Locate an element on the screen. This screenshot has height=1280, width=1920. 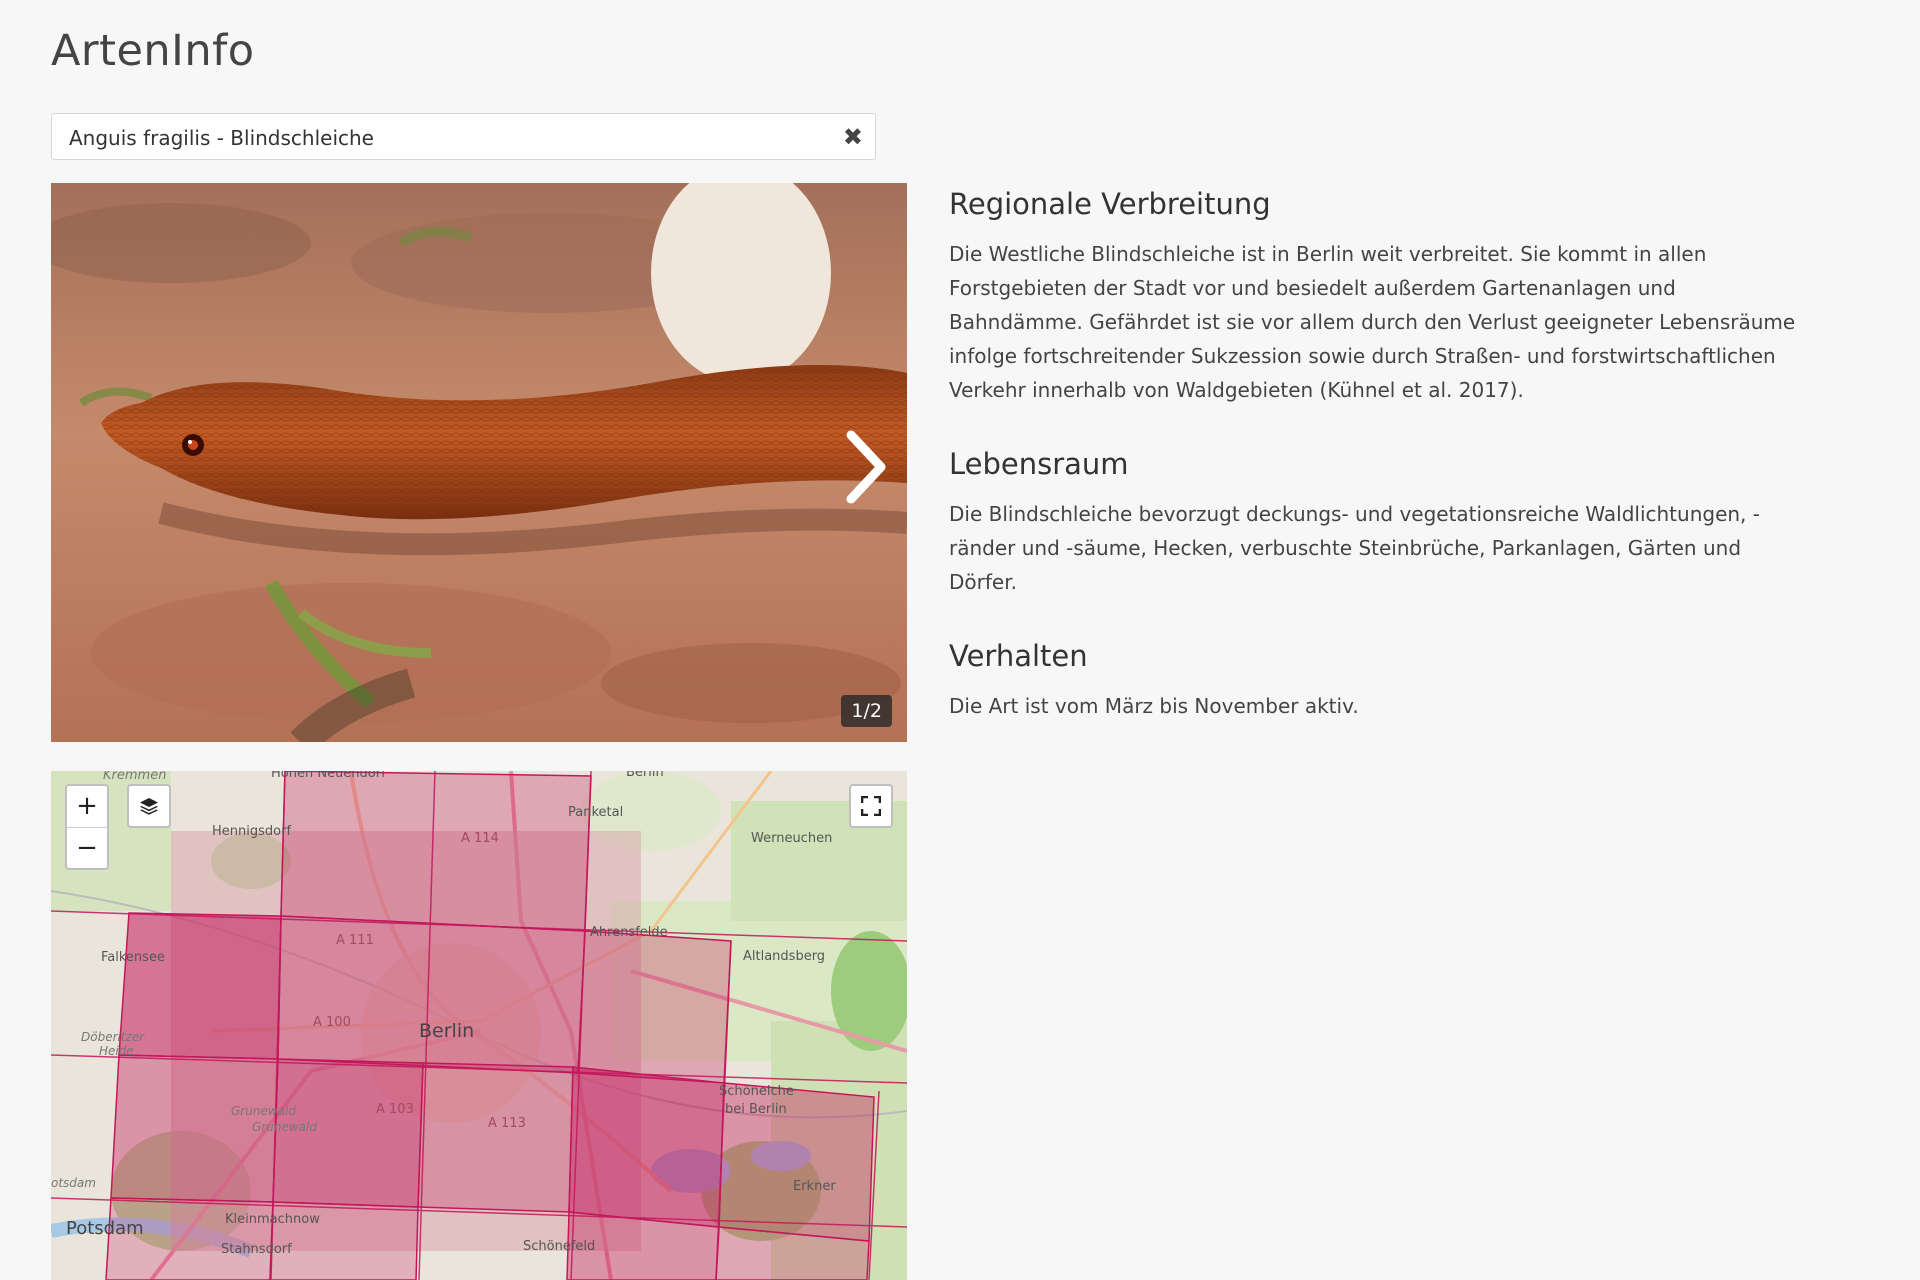
fullscreen-icon is located at coordinates (871, 806).